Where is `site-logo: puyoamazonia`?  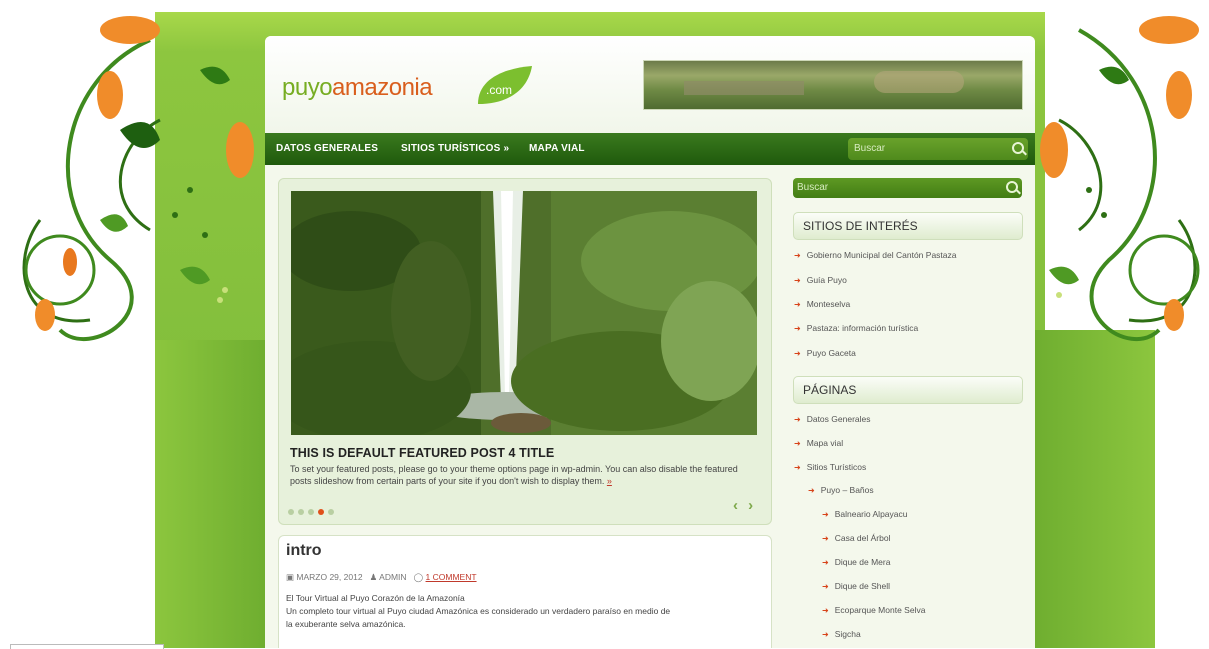
site-logo: puyoamazonia is located at coordinates (357, 88).